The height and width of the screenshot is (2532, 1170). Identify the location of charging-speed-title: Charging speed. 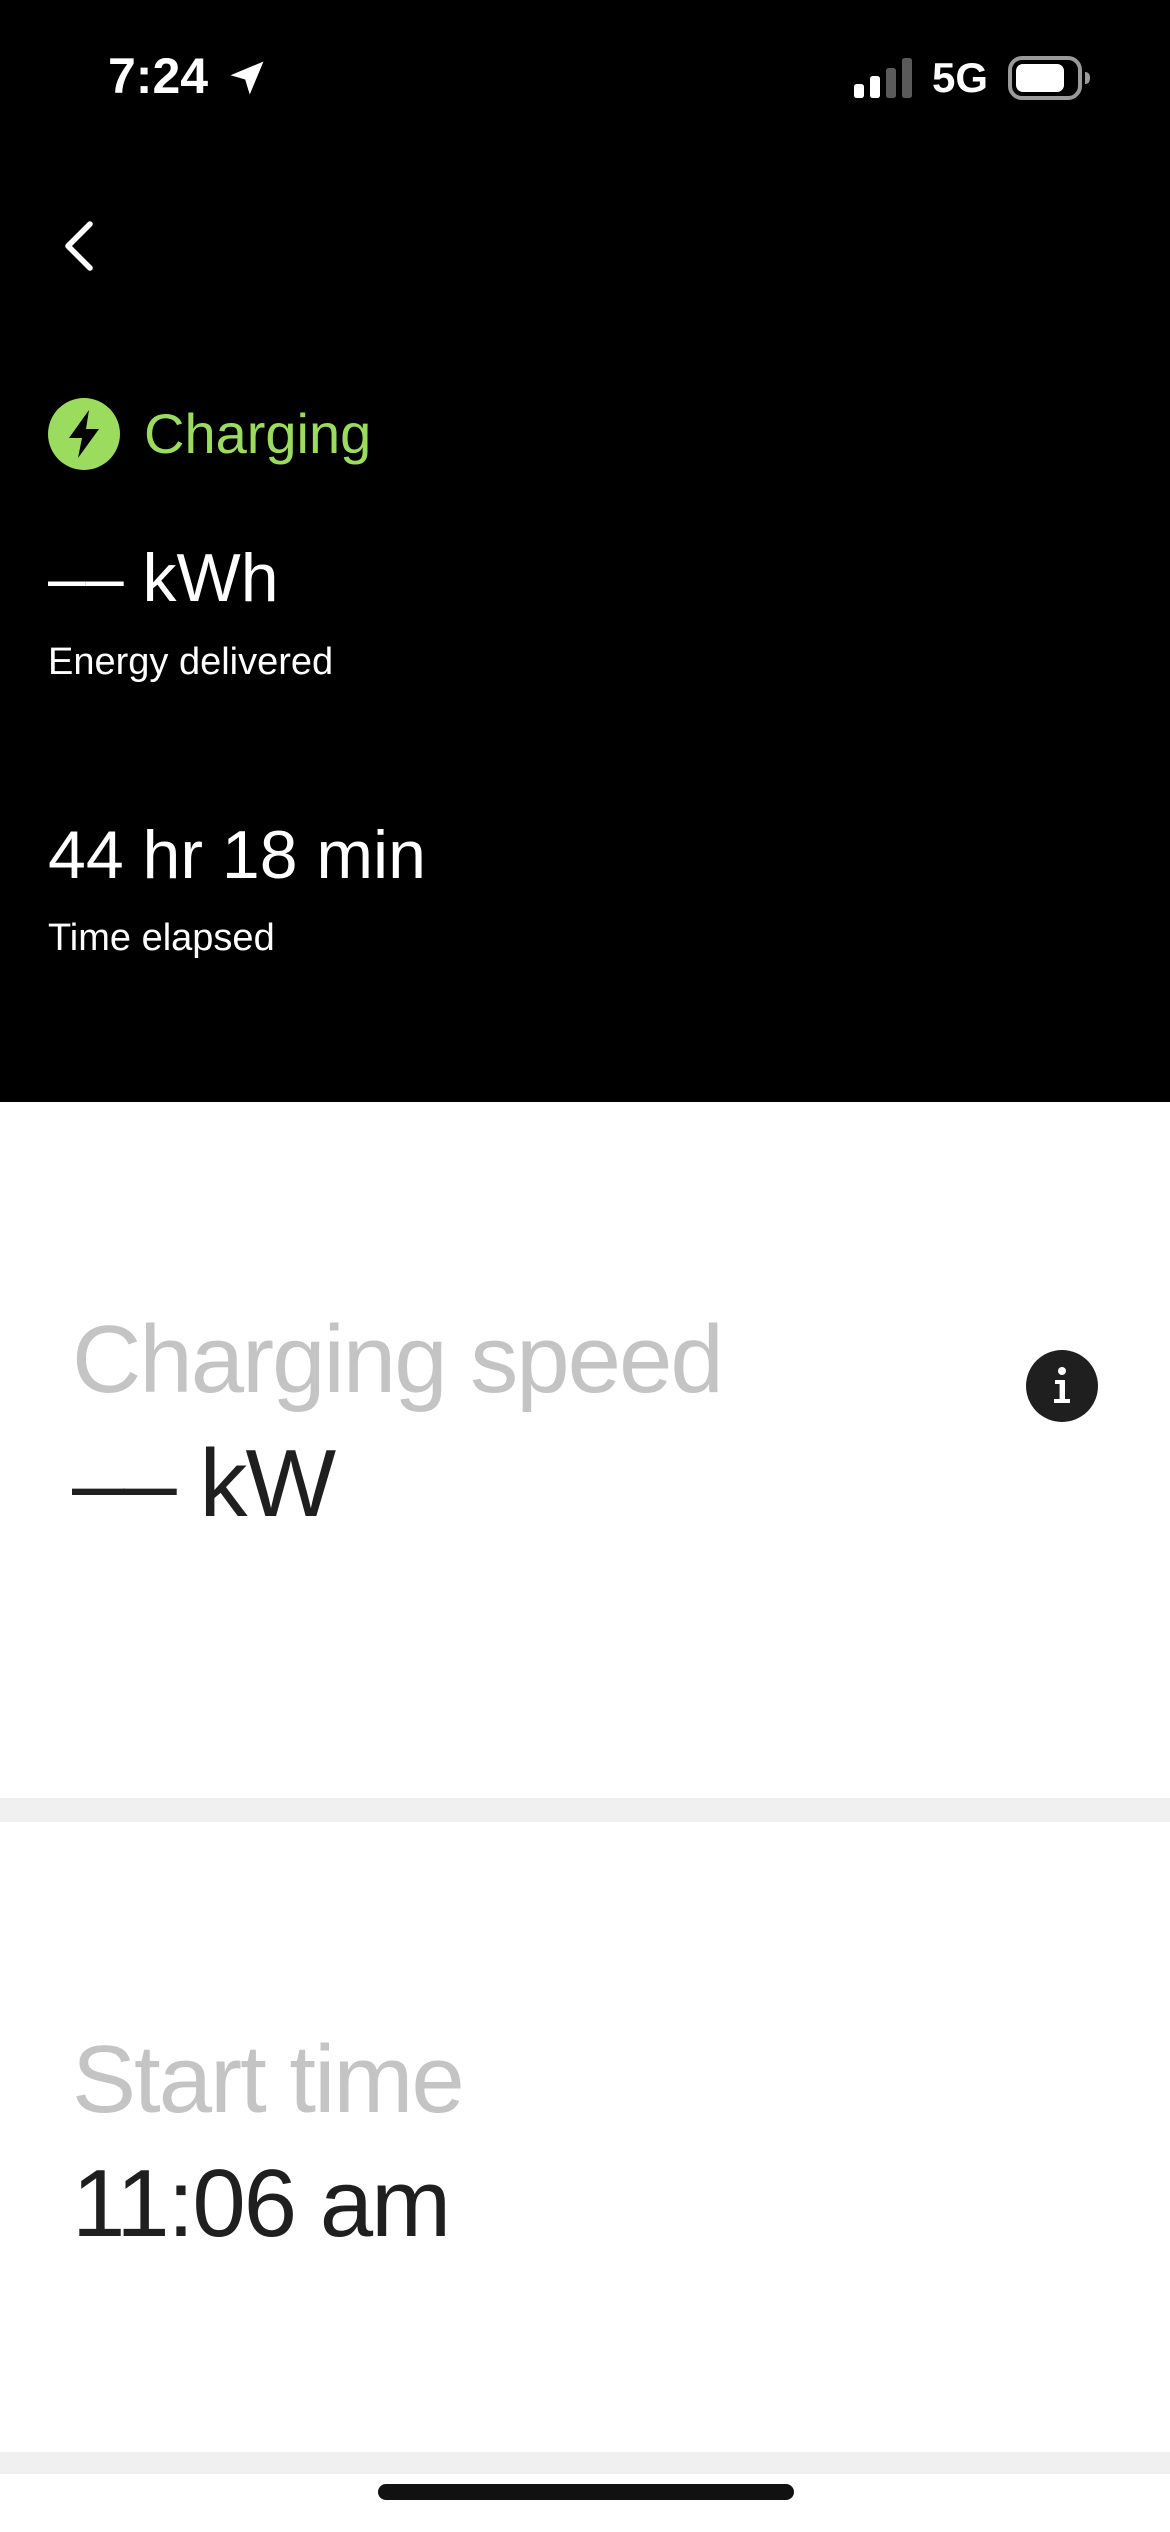
(398, 1359).